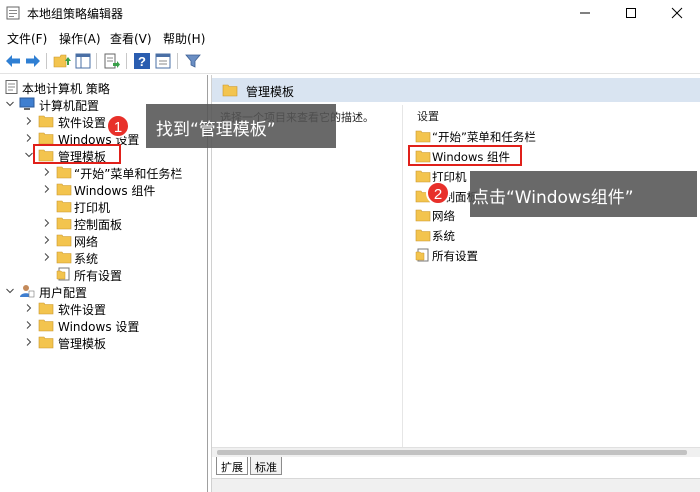 The height and width of the screenshot is (492, 700). Describe the element at coordinates (455, 256) in the screenshot. I see `list-item-label: 所有设置` at that location.